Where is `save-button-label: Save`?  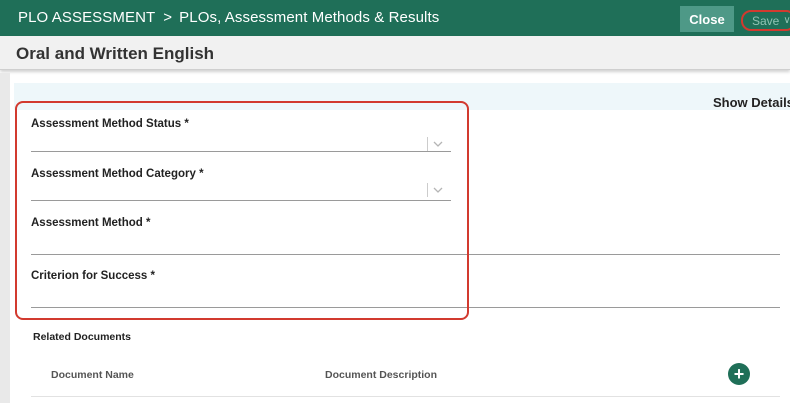
save-button-label: Save is located at coordinates (766, 20).